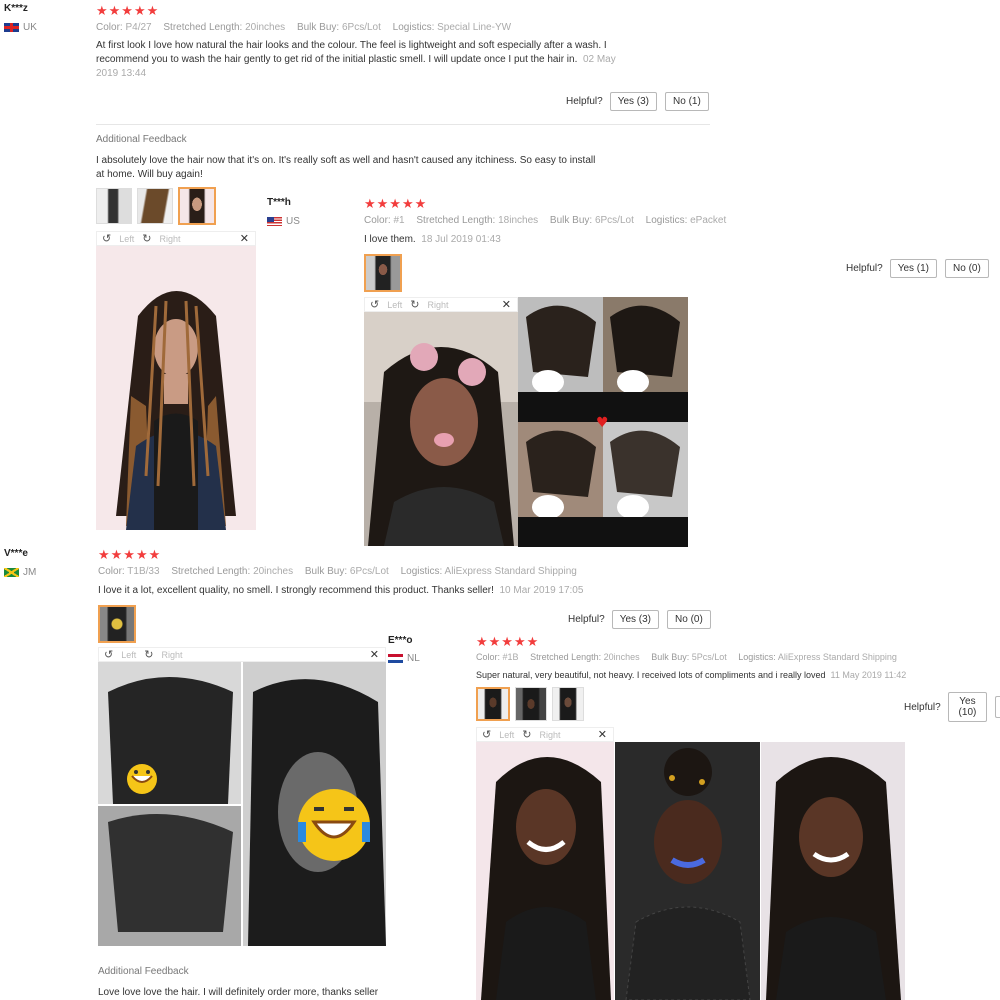 The width and height of the screenshot is (1000, 1000). What do you see at coordinates (143, 571) in the screenshot?
I see `attr-value: T1B/33` at bounding box center [143, 571].